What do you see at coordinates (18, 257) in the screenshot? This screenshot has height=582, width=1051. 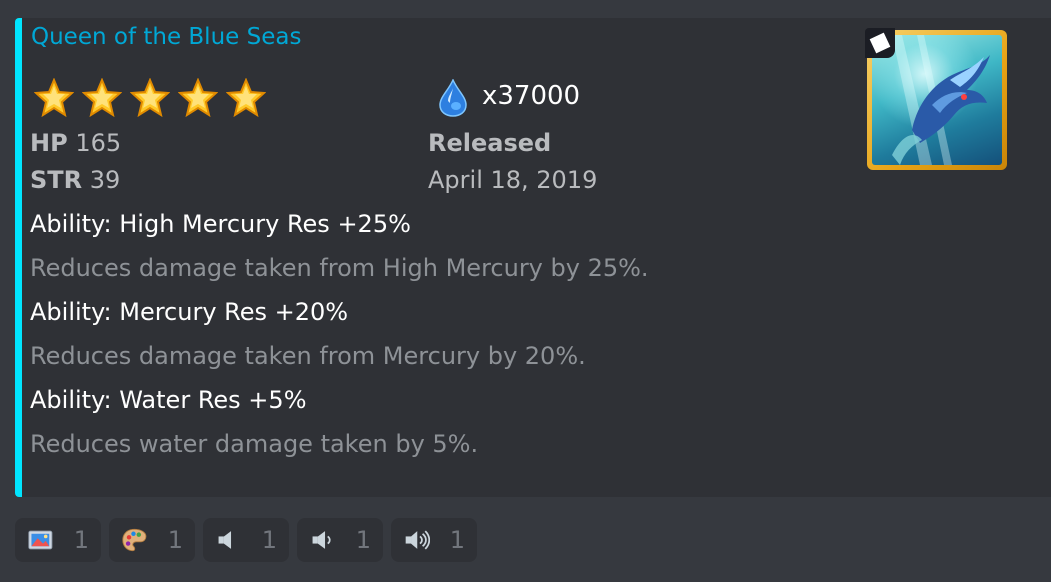 I see `embed-accent-bar` at bounding box center [18, 257].